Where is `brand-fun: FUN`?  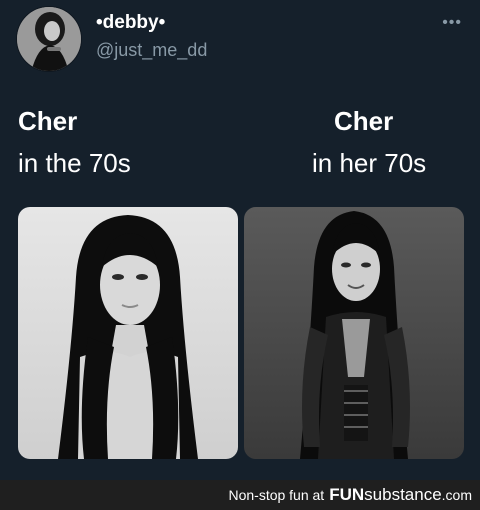
brand-fun: FUN is located at coordinates (347, 494).